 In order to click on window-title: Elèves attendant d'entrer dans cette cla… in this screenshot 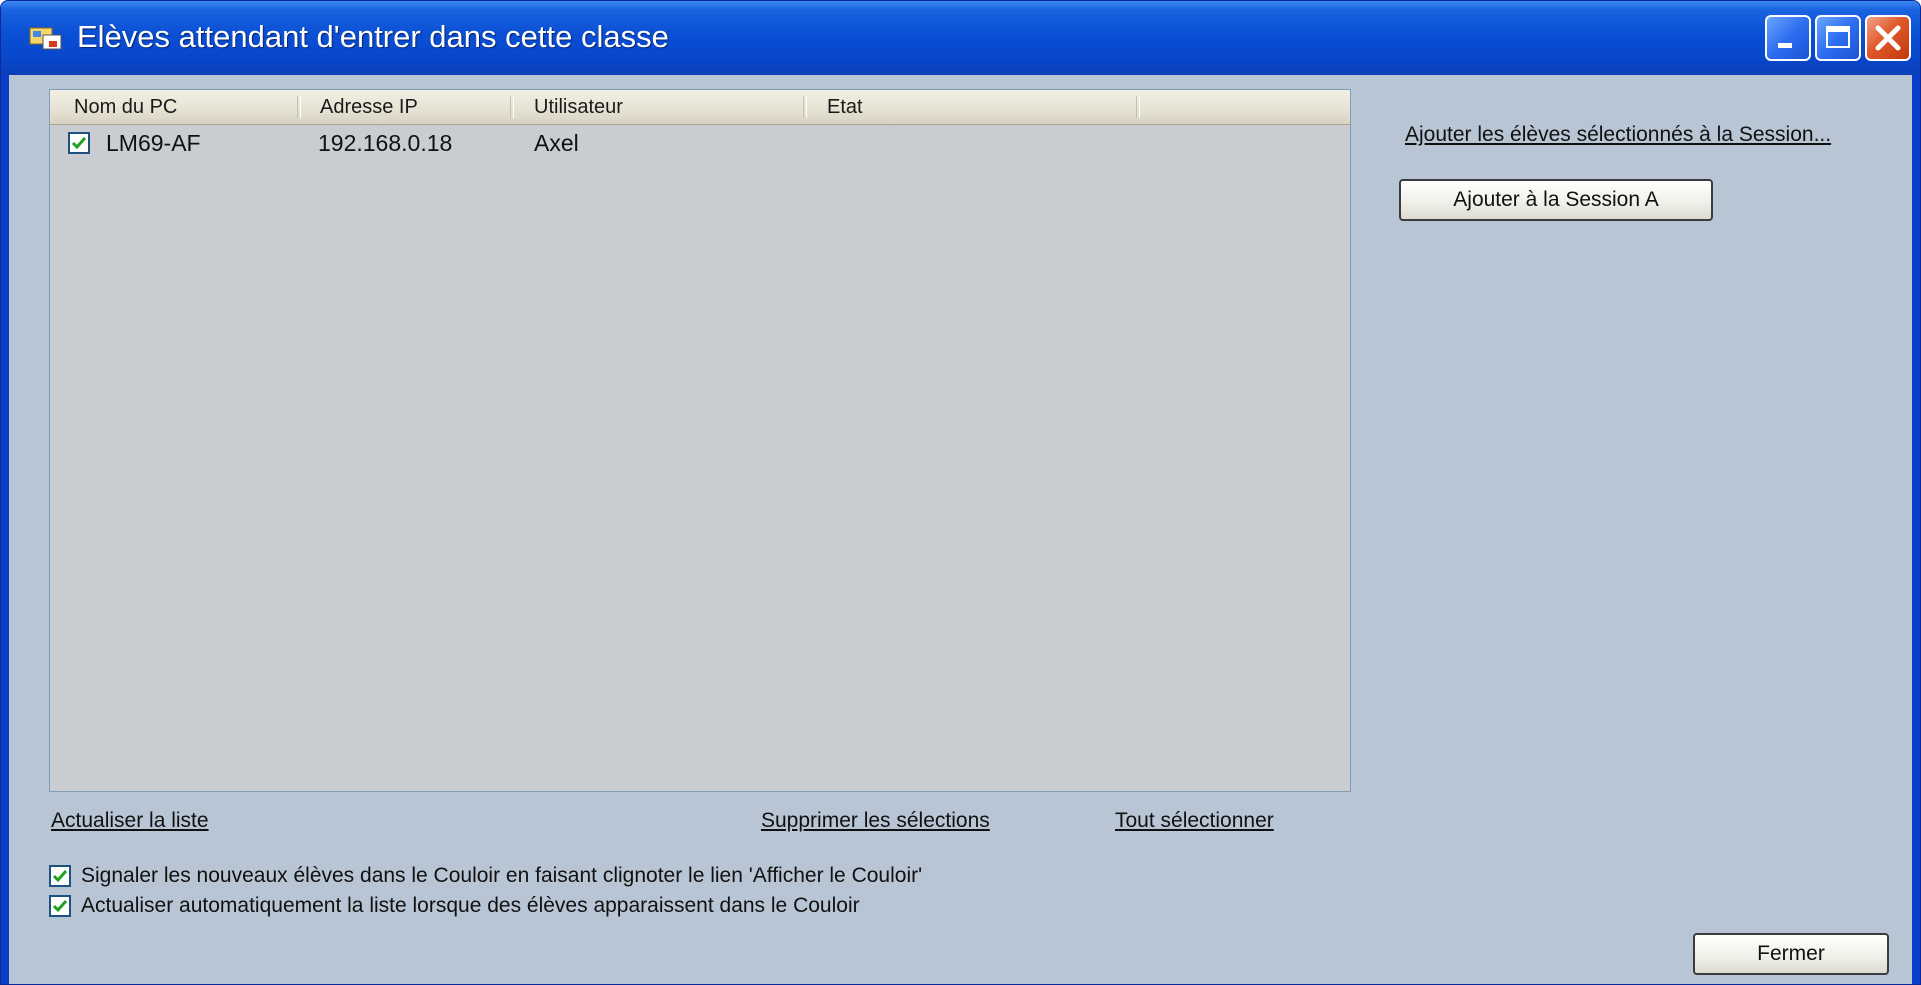, I will do `click(373, 36)`.